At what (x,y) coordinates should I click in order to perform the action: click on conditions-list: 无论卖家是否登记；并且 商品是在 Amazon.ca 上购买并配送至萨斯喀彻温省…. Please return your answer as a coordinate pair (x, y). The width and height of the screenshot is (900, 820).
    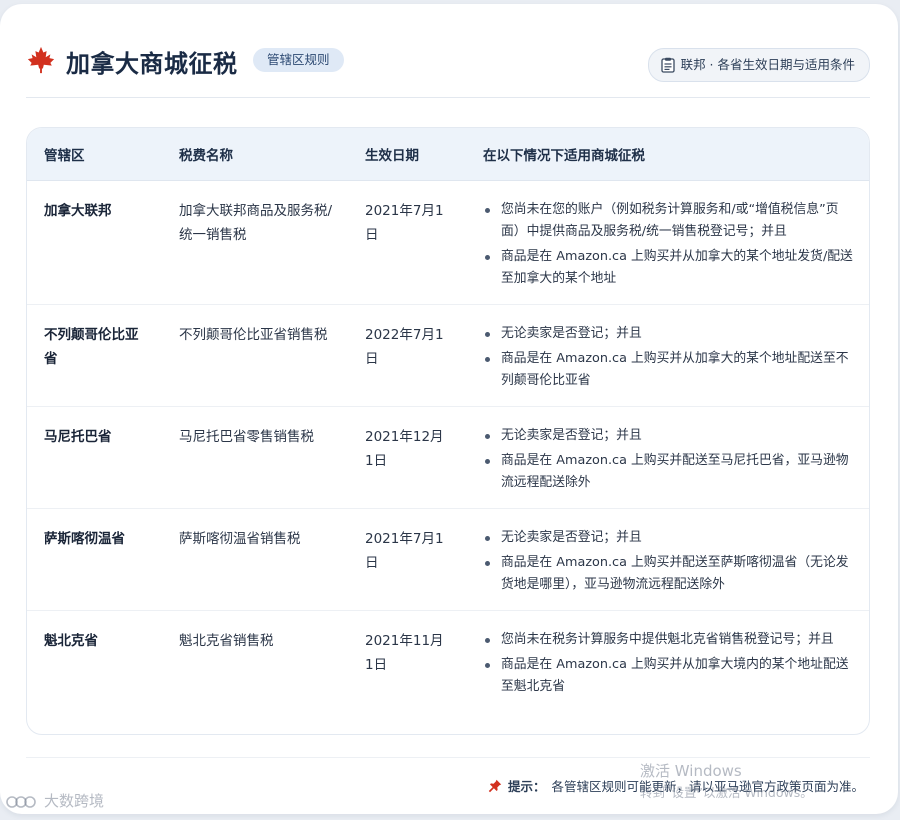
    Looking at the image, I should click on (669, 561).